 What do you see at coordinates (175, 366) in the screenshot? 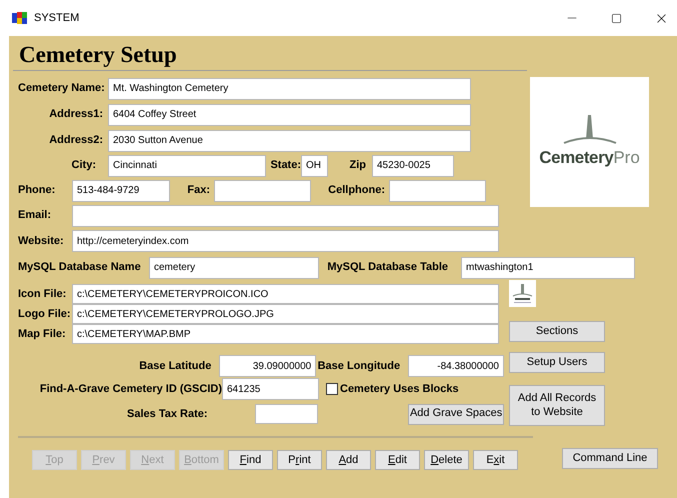
I see `field-label: Base Latitude` at bounding box center [175, 366].